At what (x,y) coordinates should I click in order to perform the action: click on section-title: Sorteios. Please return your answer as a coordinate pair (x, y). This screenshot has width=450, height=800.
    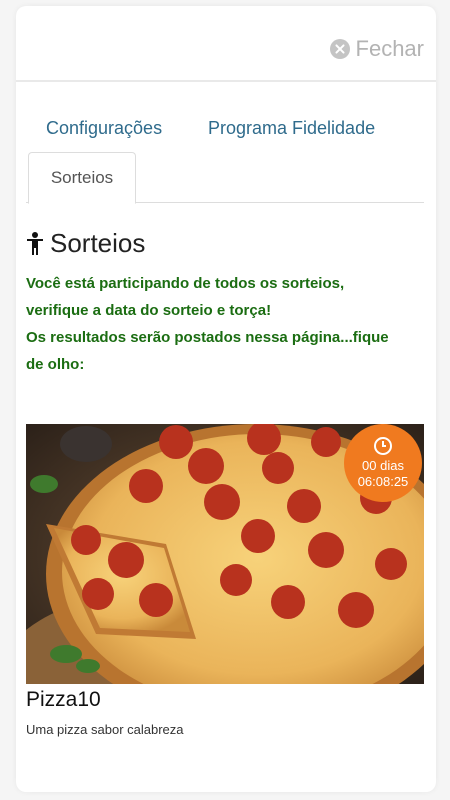
    Looking at the image, I should click on (85, 243).